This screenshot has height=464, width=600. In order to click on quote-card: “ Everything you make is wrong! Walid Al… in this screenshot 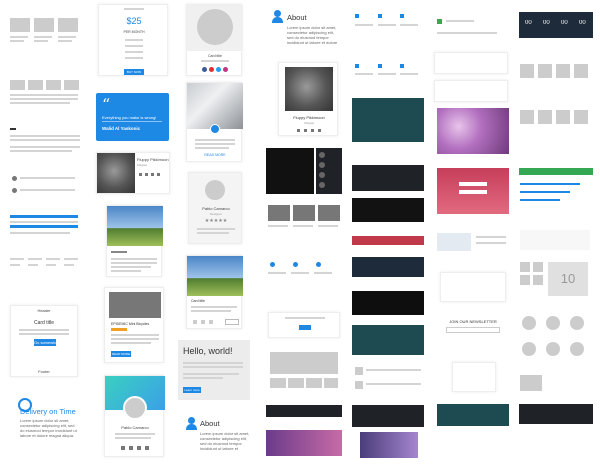, I will do `click(132, 117)`.